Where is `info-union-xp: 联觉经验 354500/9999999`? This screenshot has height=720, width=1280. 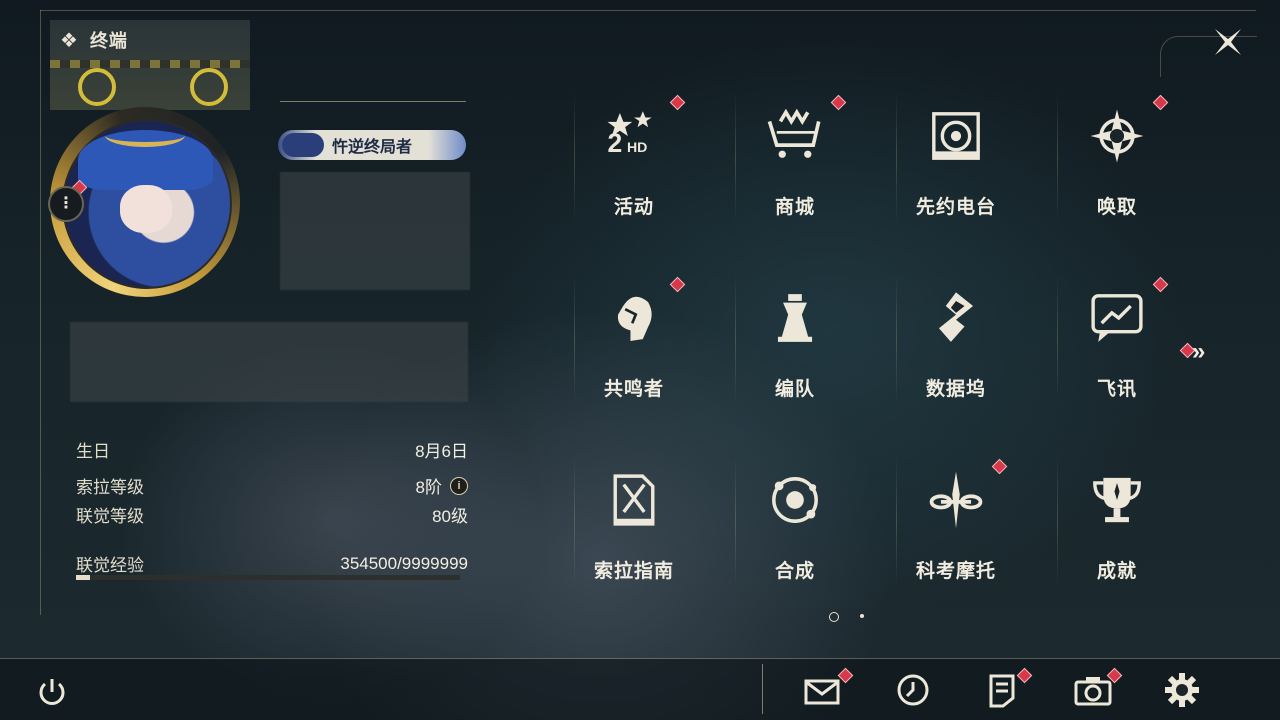 info-union-xp: 联觉经验 354500/9999999 is located at coordinates (272, 563).